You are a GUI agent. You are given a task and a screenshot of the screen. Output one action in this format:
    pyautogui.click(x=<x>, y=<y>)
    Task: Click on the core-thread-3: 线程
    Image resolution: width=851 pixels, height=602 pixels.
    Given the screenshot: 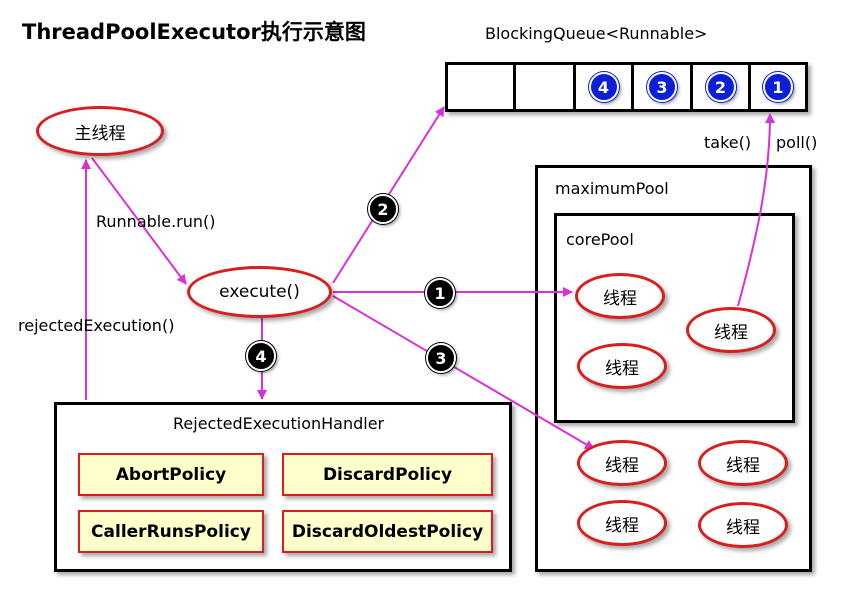 What is the action you would take?
    pyautogui.click(x=731, y=330)
    